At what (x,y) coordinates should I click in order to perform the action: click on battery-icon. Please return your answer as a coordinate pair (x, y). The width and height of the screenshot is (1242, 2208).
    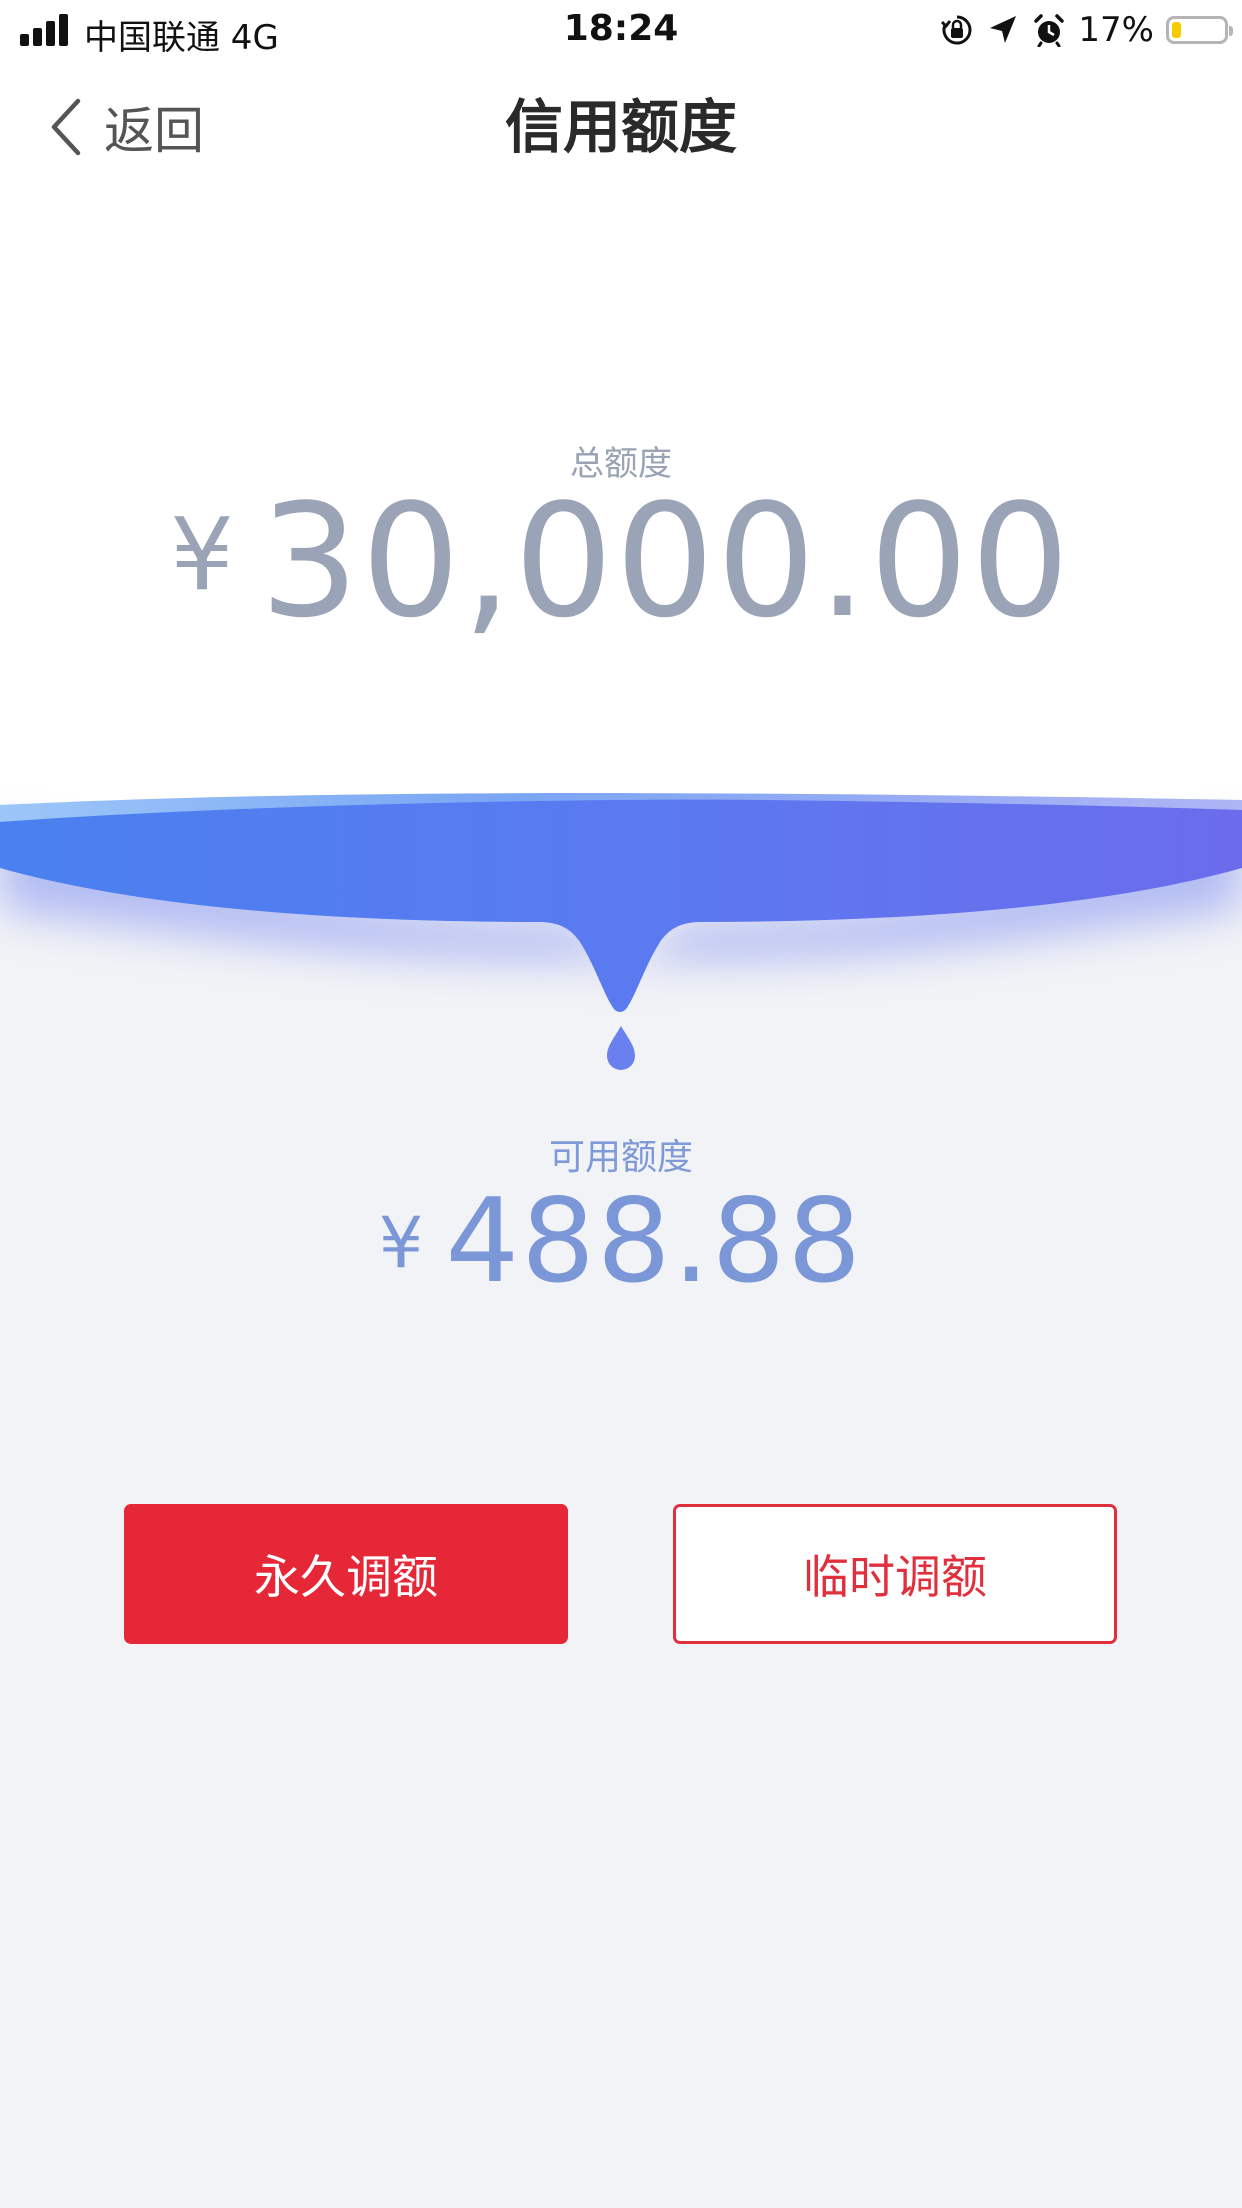
    Looking at the image, I should click on (1199, 30).